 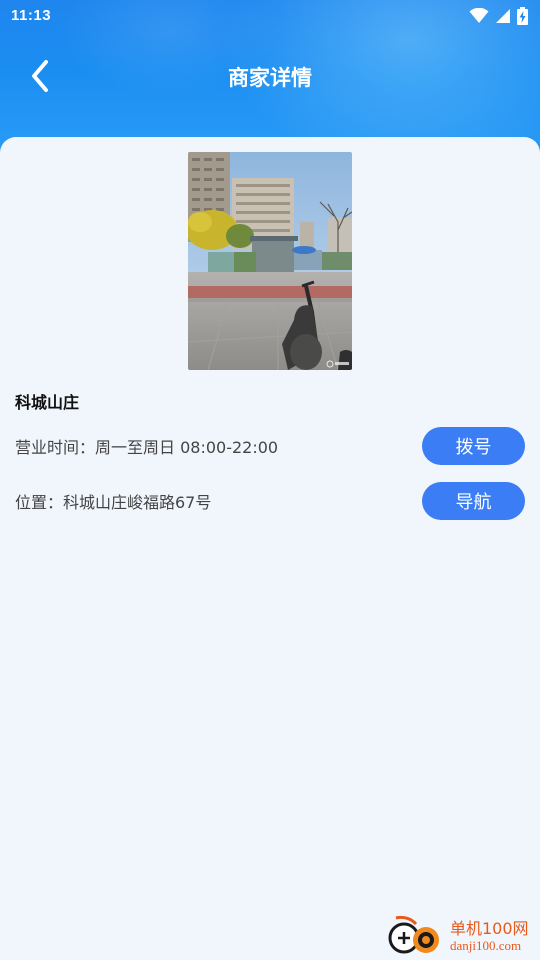 What do you see at coordinates (113, 502) in the screenshot?
I see `location-text: 位置：科城山庄峻福路67号` at bounding box center [113, 502].